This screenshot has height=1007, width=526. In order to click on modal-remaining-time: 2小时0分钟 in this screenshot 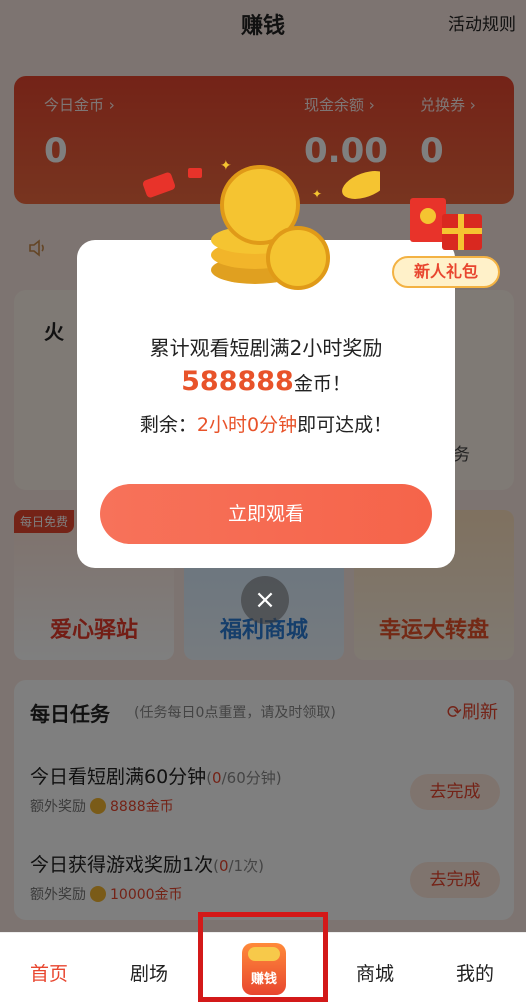, I will do `click(247, 425)`.